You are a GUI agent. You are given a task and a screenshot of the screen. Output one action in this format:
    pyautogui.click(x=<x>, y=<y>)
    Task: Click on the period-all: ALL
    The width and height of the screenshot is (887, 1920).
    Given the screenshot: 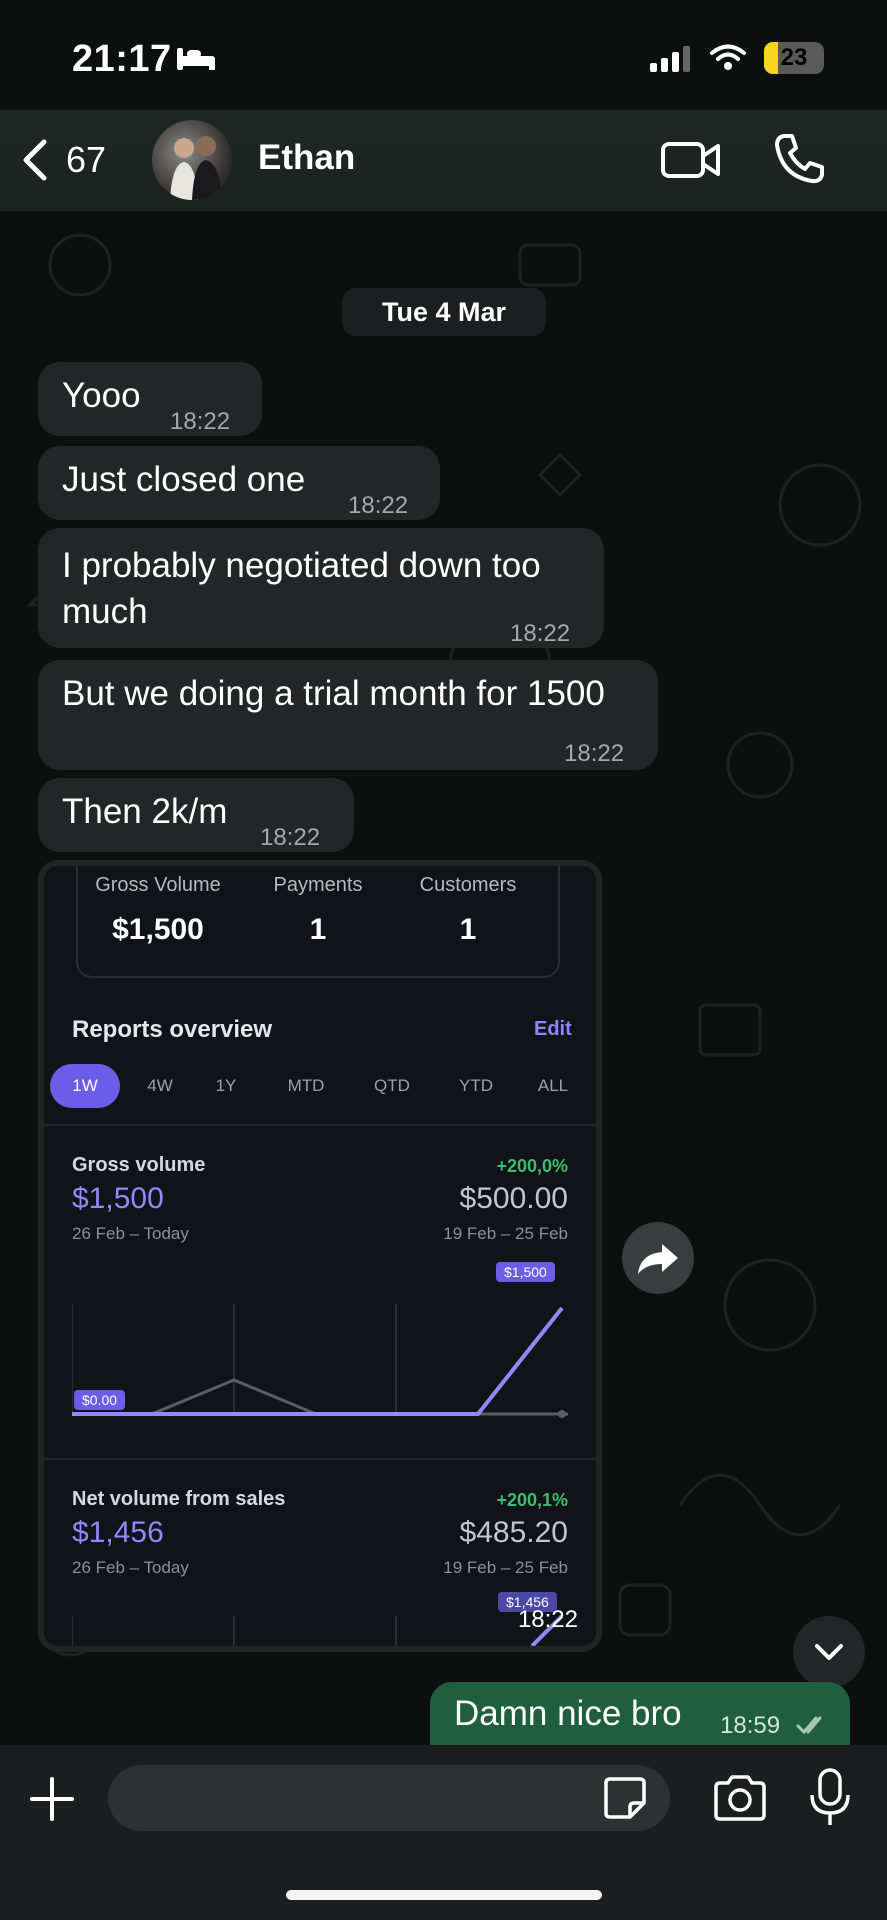 What is the action you would take?
    pyautogui.click(x=553, y=1085)
    